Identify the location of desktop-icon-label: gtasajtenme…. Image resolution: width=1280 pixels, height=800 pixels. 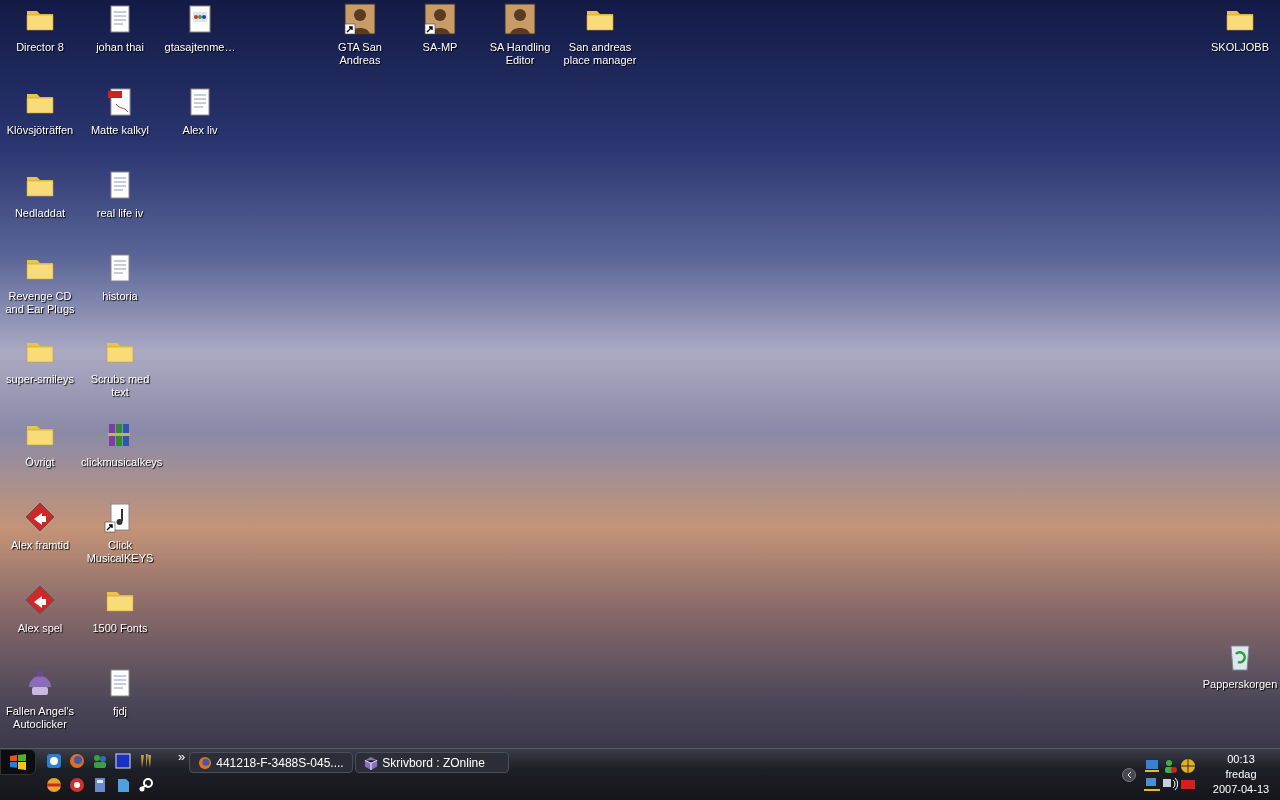
(200, 47).